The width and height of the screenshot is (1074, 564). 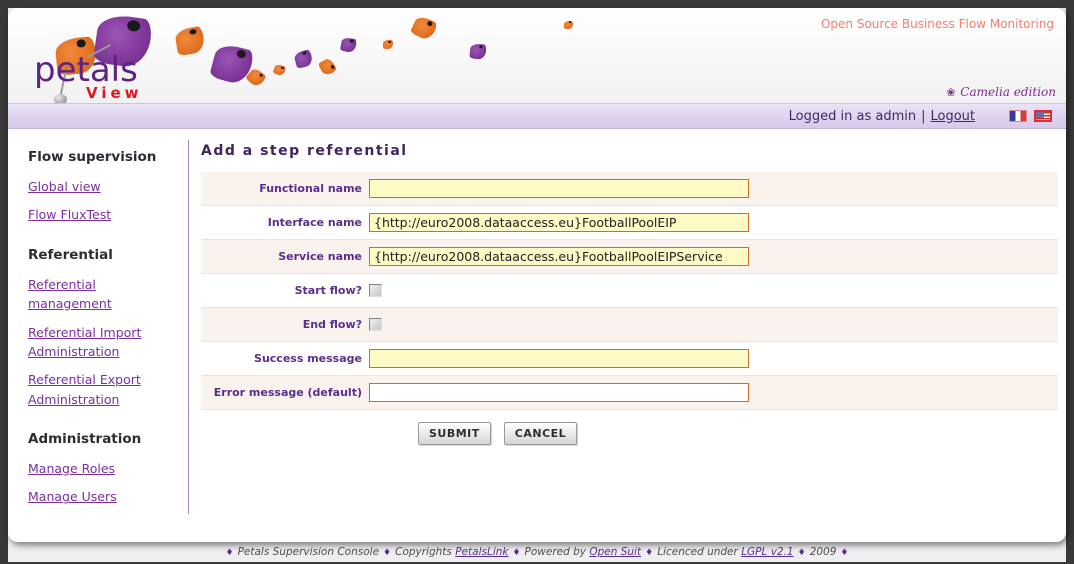 I want to click on sidebar-item-global-view: Global view, so click(x=103, y=186).